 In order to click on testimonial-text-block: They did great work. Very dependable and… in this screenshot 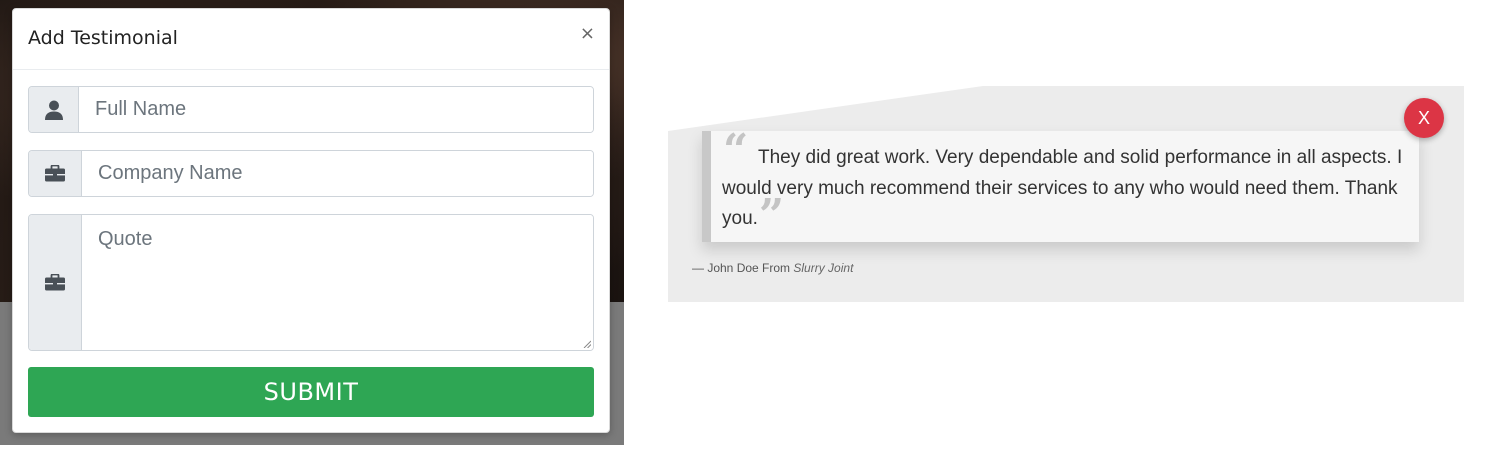, I will do `click(1062, 194)`.